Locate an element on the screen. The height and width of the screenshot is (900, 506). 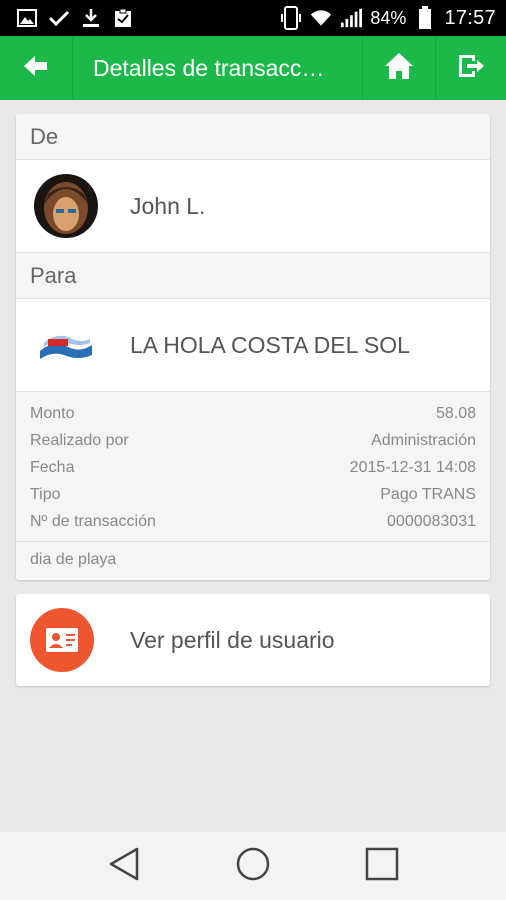
to-label: Para is located at coordinates (53, 275).